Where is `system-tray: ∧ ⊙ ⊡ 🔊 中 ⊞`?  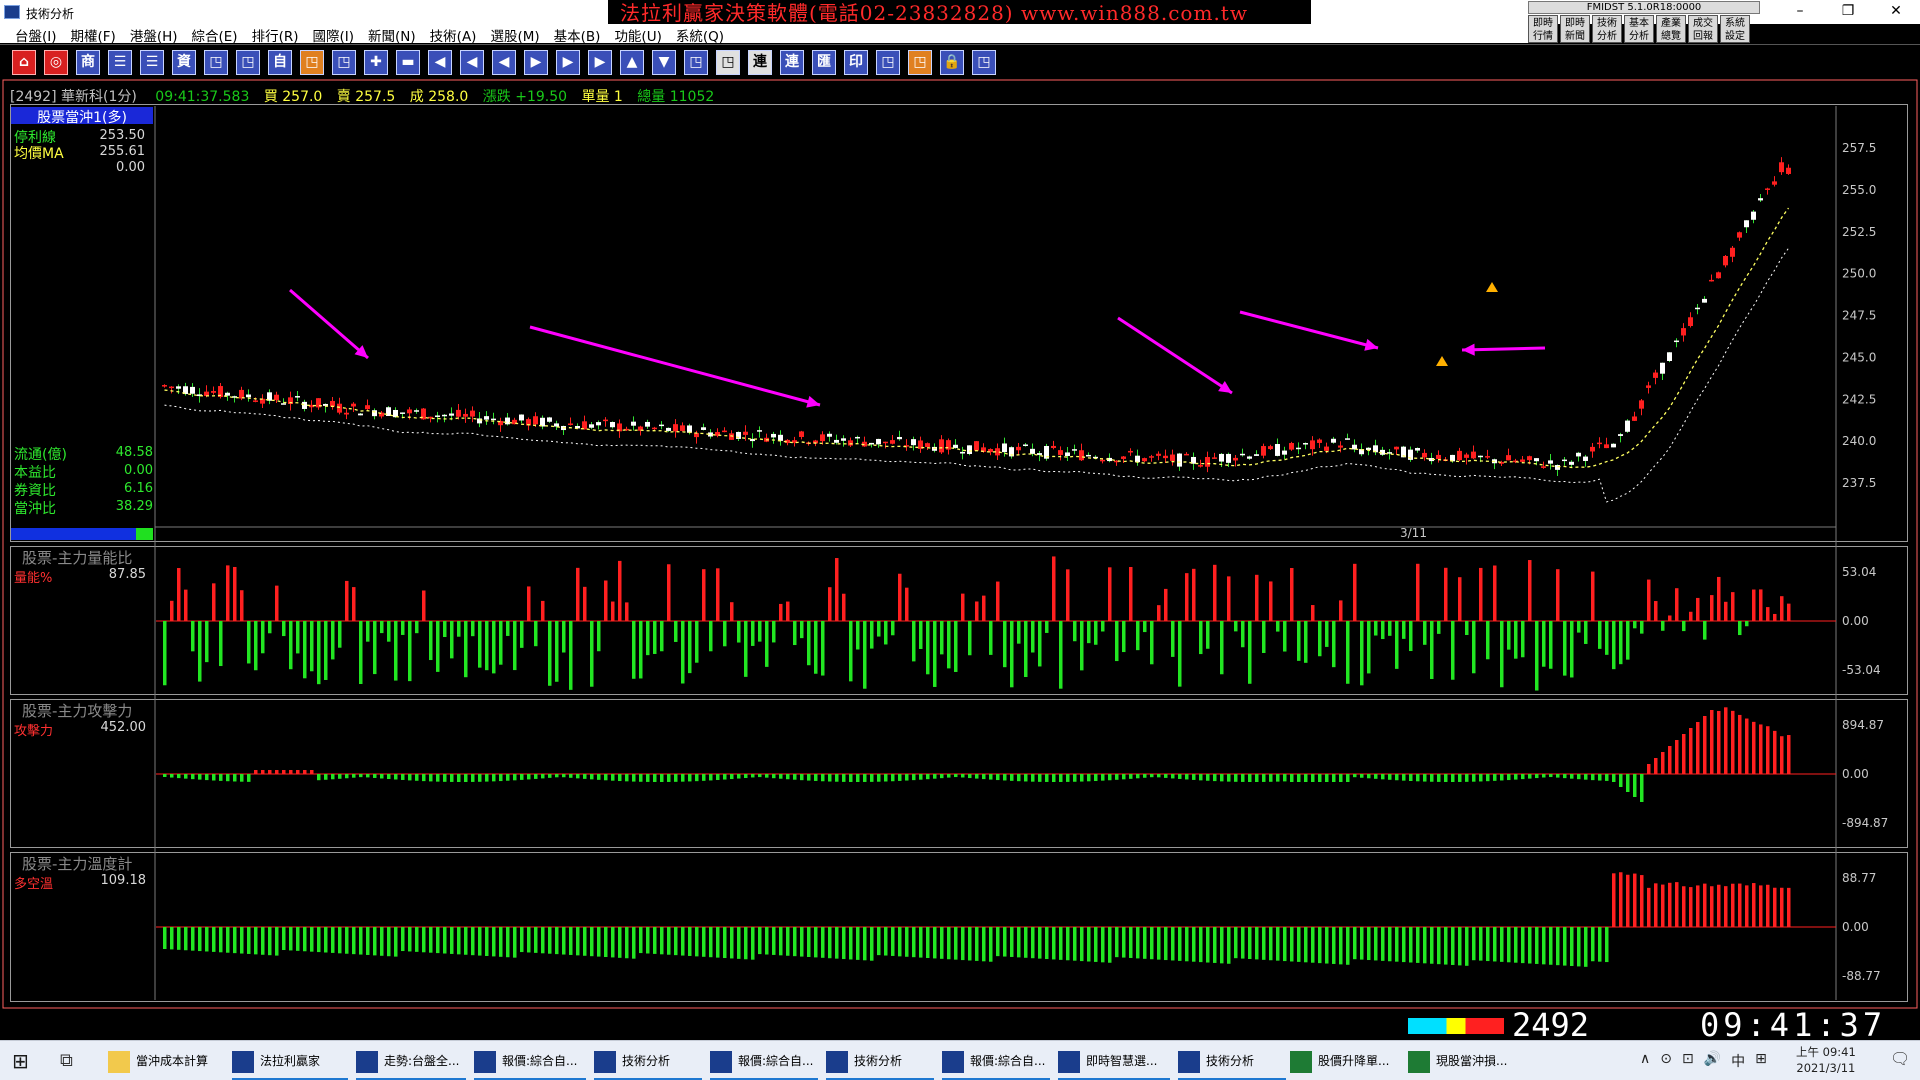 system-tray: ∧ ⊙ ⊡ 🔊 中 ⊞ is located at coordinates (1703, 1061).